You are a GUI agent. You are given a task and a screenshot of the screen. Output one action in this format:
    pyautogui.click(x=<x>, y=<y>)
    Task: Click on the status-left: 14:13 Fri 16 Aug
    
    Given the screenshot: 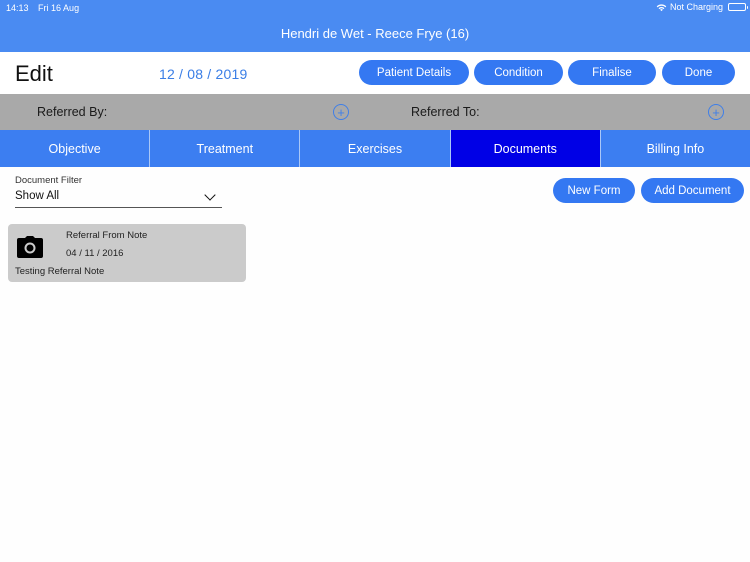 What is the action you would take?
    pyautogui.click(x=46, y=8)
    